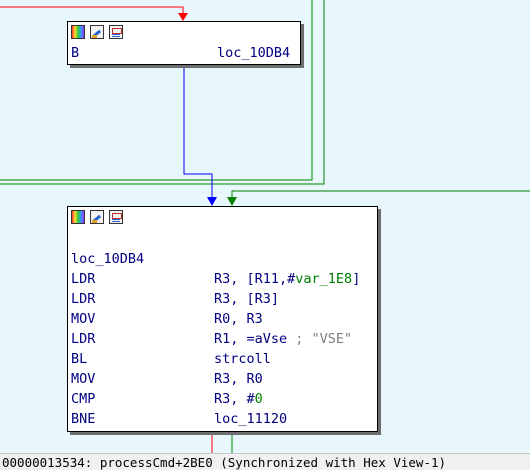  Describe the element at coordinates (259, 399) in the screenshot. I see `operand-variable: 0` at that location.